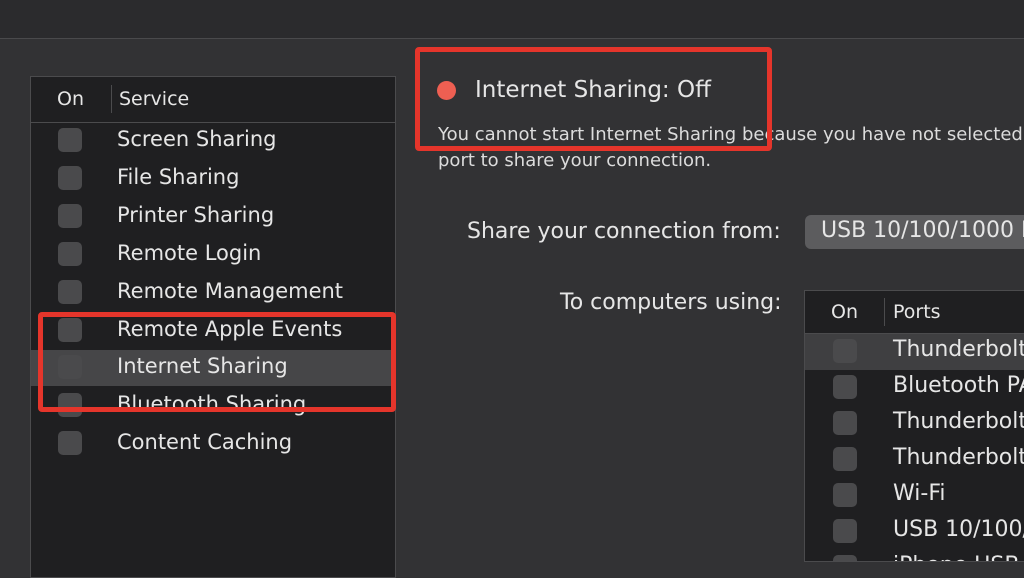 The image size is (1024, 578). I want to click on service-row-content-caching: Content Caching, so click(213, 444).